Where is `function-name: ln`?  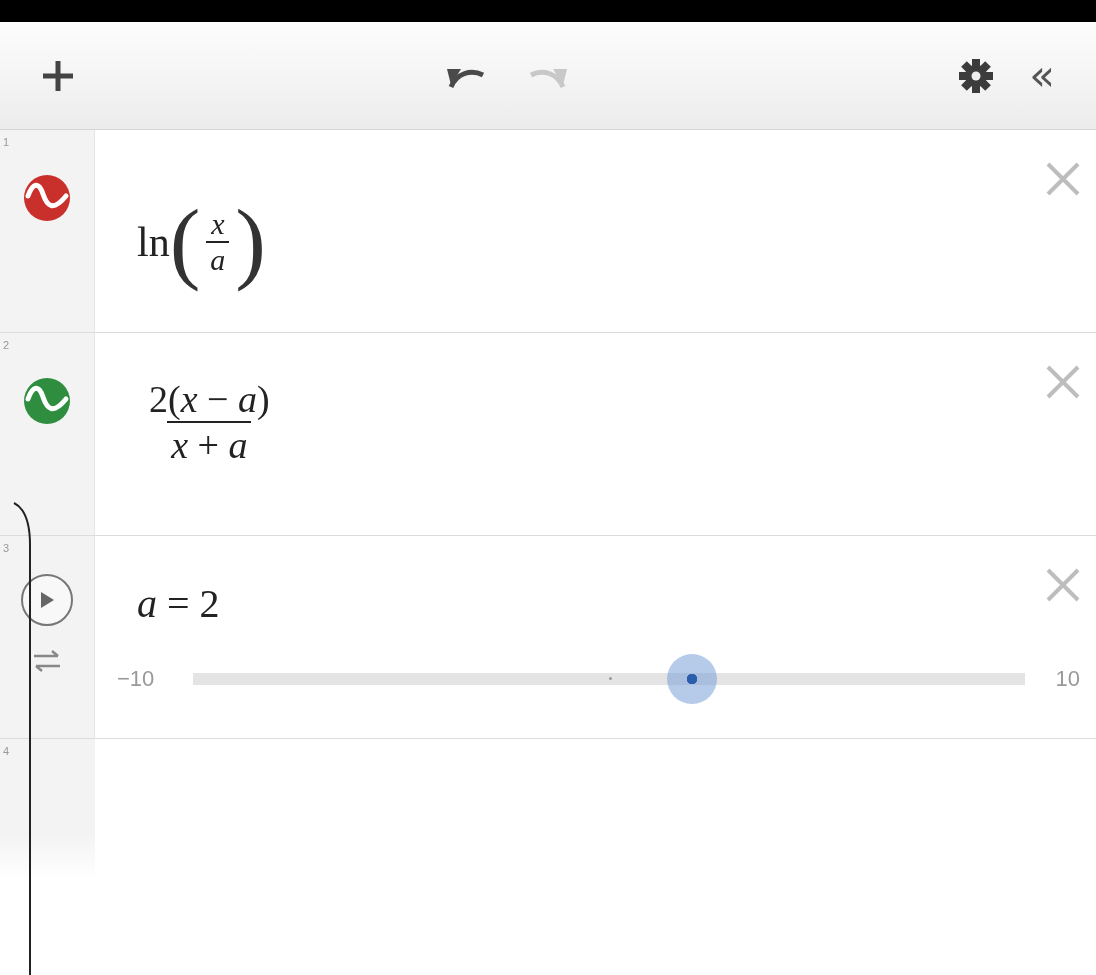 function-name: ln is located at coordinates (153, 241).